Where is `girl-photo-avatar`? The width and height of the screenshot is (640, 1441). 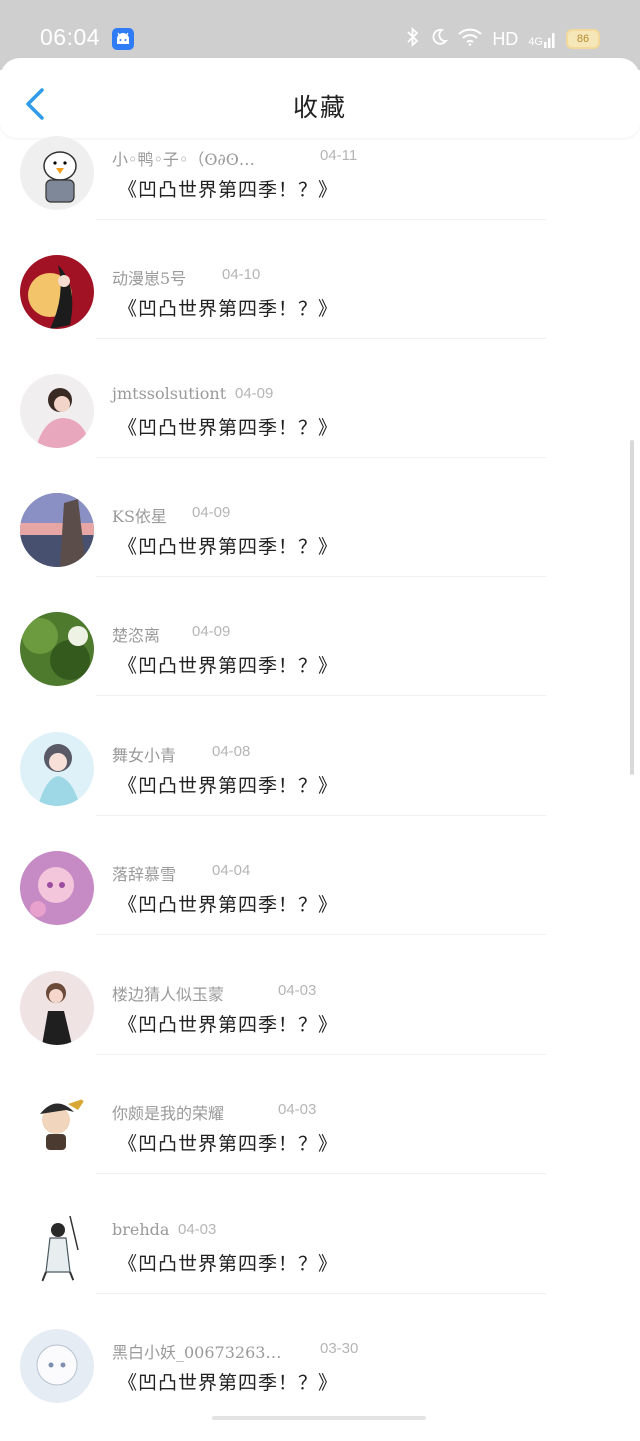
girl-photo-avatar is located at coordinates (57, 411).